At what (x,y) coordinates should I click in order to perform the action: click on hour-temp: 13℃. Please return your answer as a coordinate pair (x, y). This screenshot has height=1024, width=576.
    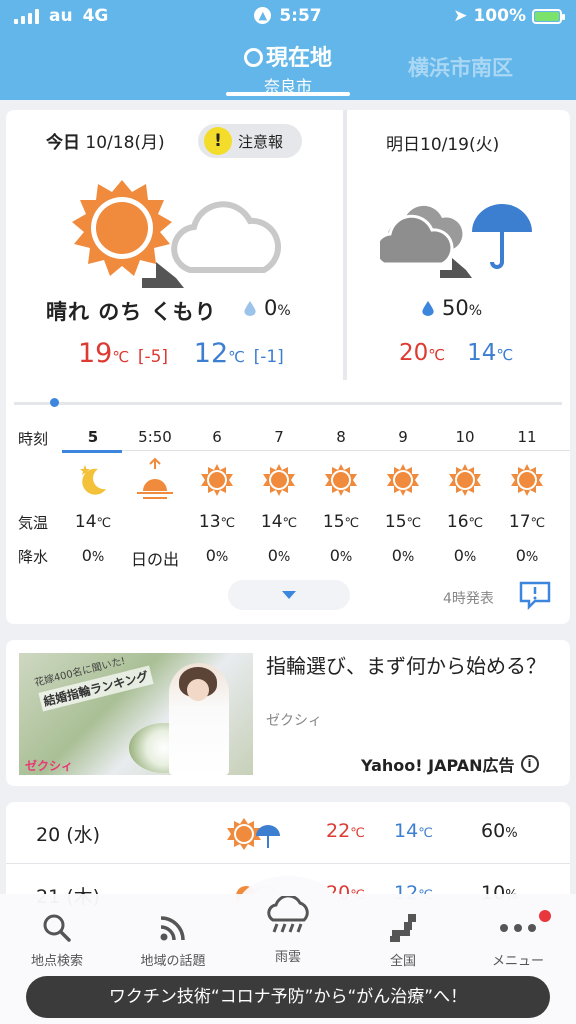
    Looking at the image, I should click on (217, 524).